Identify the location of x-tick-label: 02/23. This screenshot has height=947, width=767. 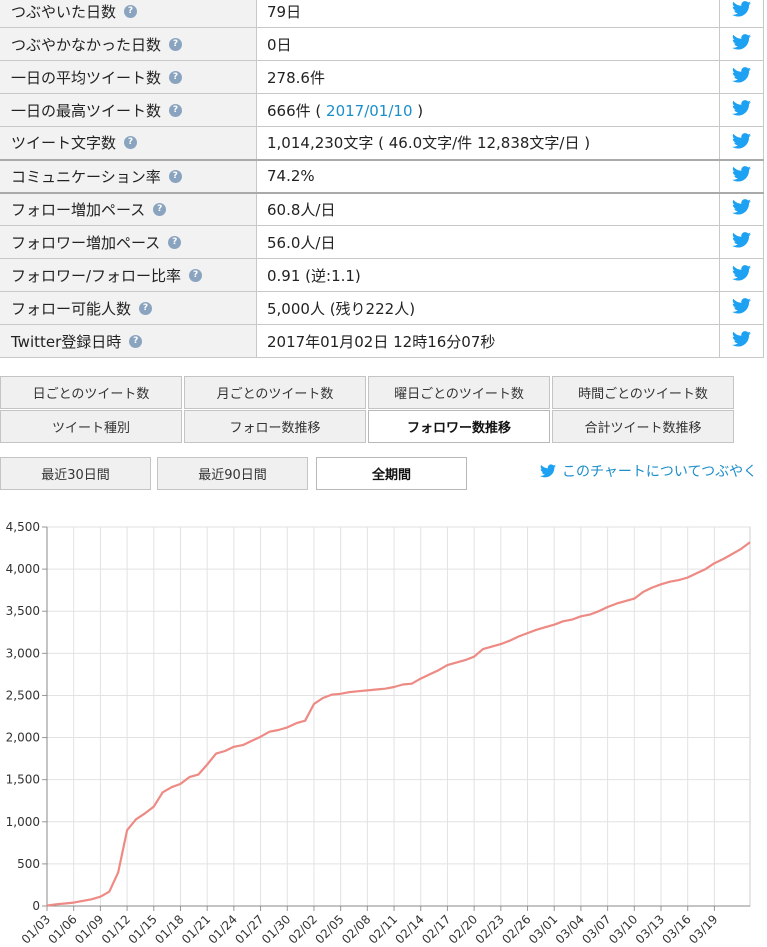
(490, 929).